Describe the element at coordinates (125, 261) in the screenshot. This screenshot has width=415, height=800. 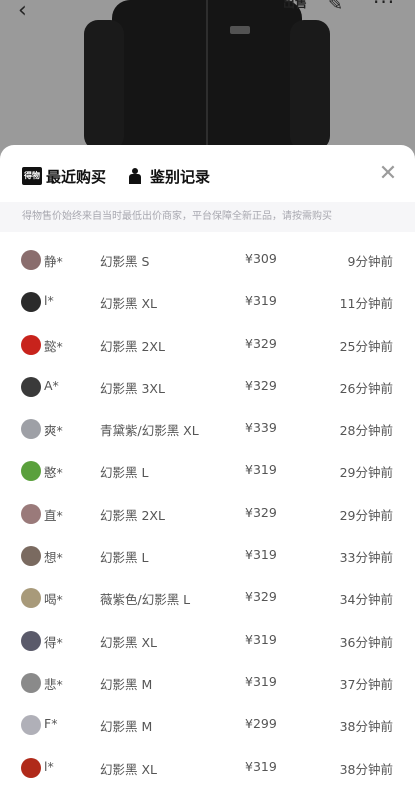
I see `product-spec: 幻影黑 S` at that location.